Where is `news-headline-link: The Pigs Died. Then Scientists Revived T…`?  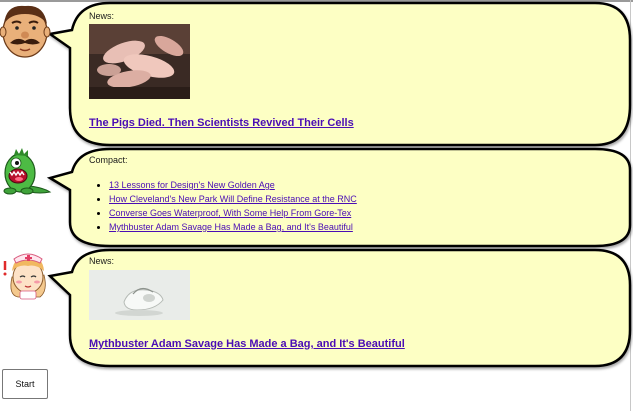 news-headline-link: The Pigs Died. Then Scientists Revived T… is located at coordinates (221, 123).